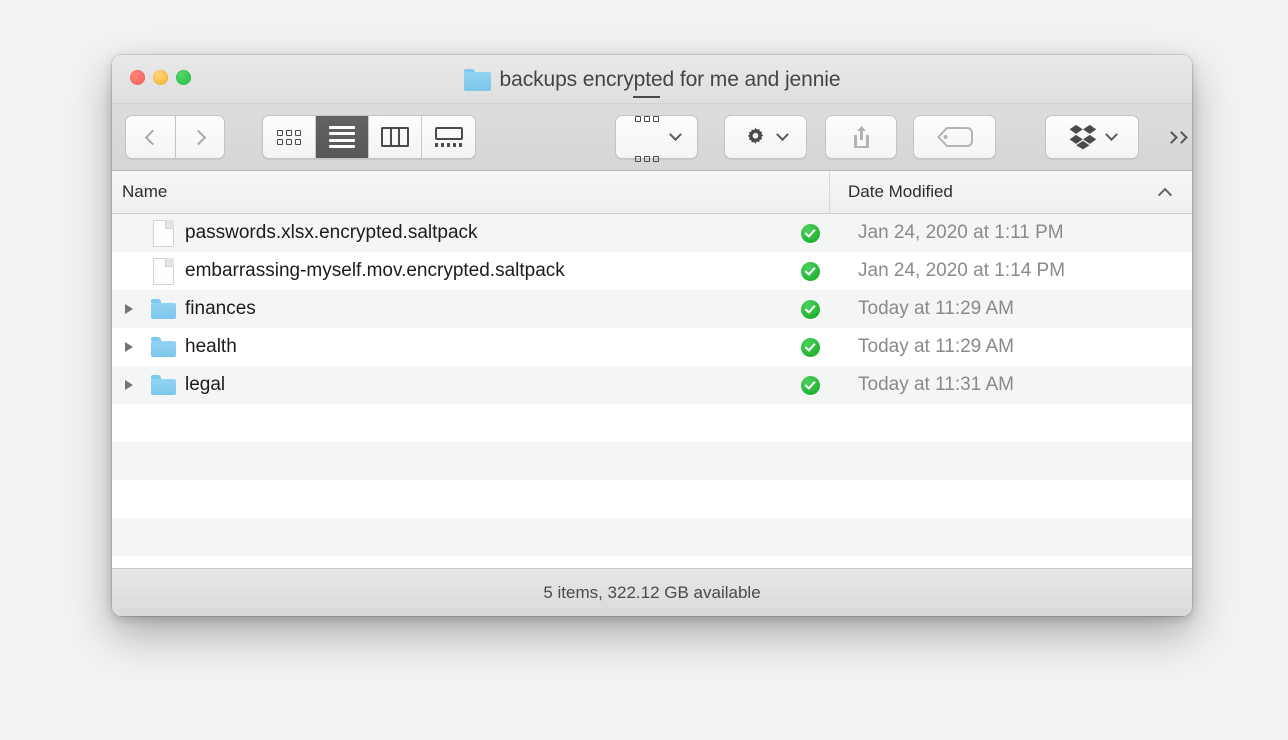 The width and height of the screenshot is (1288, 740). I want to click on minimize-button, so click(160, 77).